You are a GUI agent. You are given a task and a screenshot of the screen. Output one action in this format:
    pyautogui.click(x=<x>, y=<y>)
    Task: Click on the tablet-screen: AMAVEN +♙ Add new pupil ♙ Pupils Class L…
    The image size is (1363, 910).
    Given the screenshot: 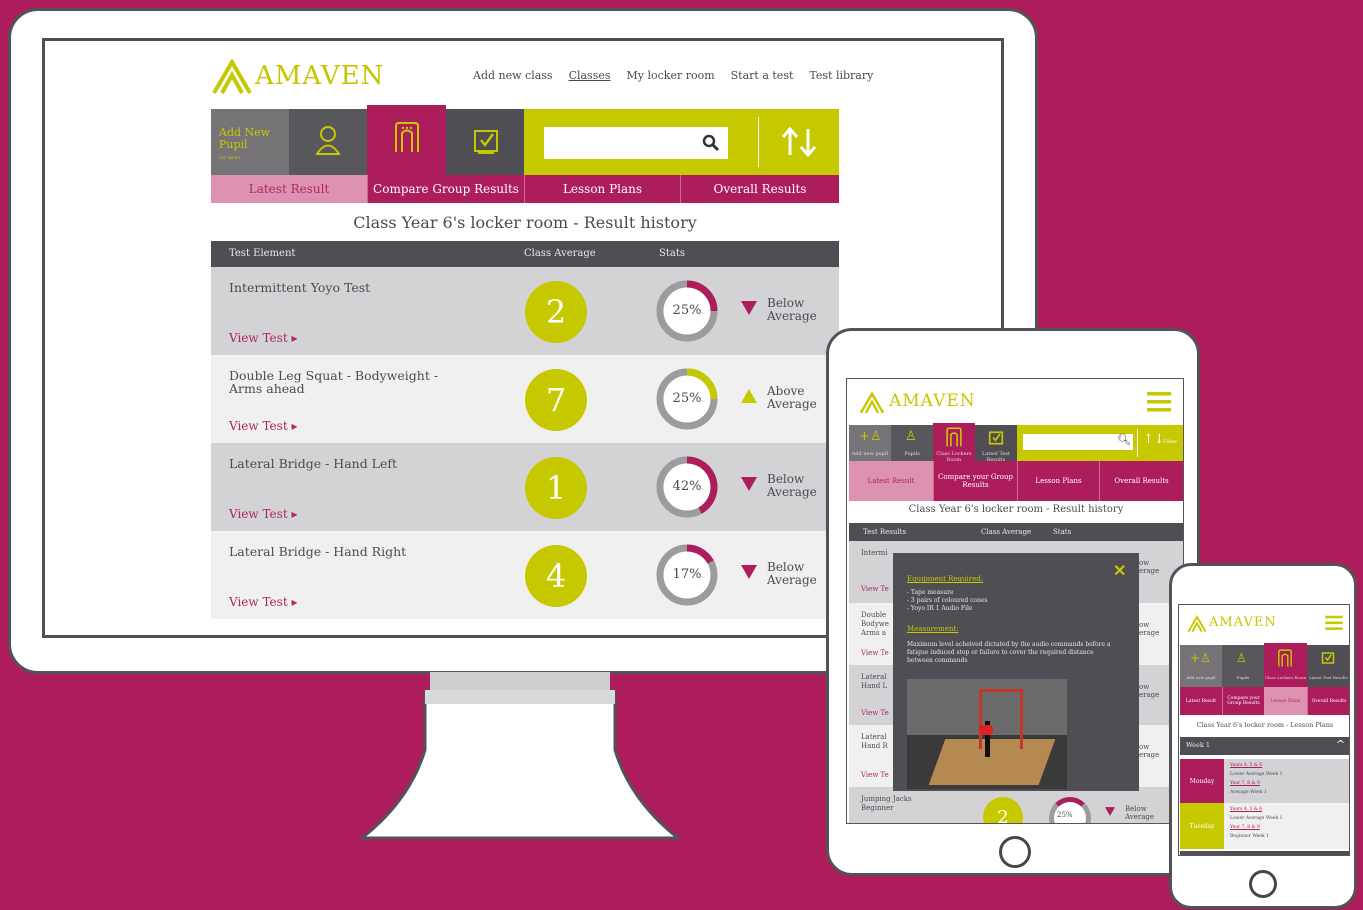 What is the action you would take?
    pyautogui.click(x=1015, y=601)
    